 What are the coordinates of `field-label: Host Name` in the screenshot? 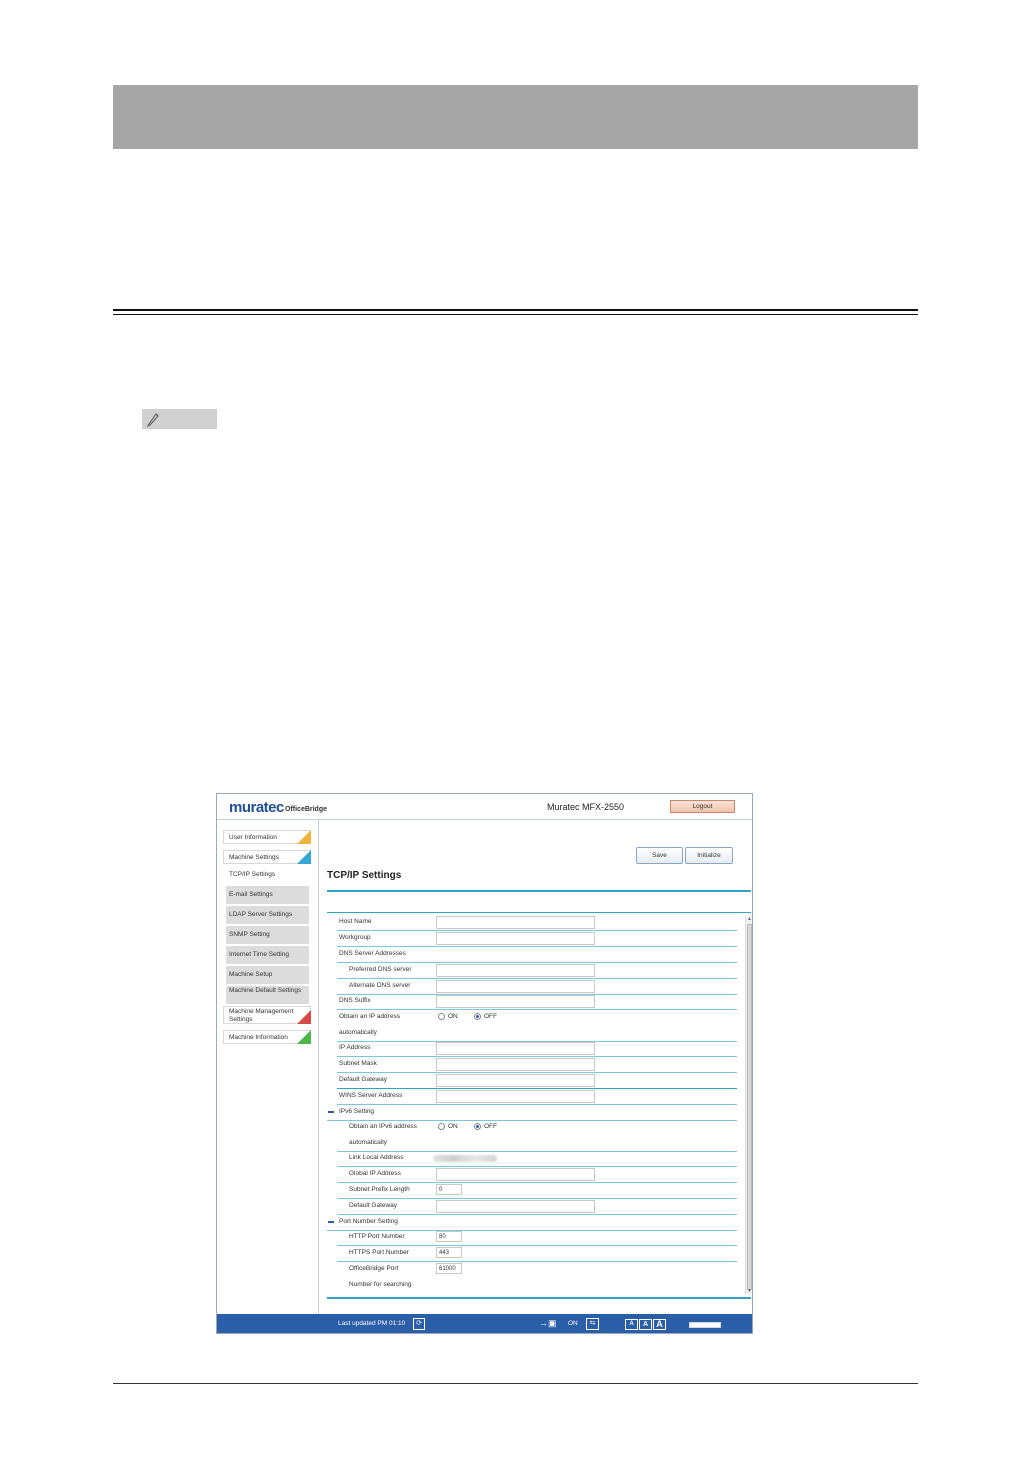 It's located at (355, 921).